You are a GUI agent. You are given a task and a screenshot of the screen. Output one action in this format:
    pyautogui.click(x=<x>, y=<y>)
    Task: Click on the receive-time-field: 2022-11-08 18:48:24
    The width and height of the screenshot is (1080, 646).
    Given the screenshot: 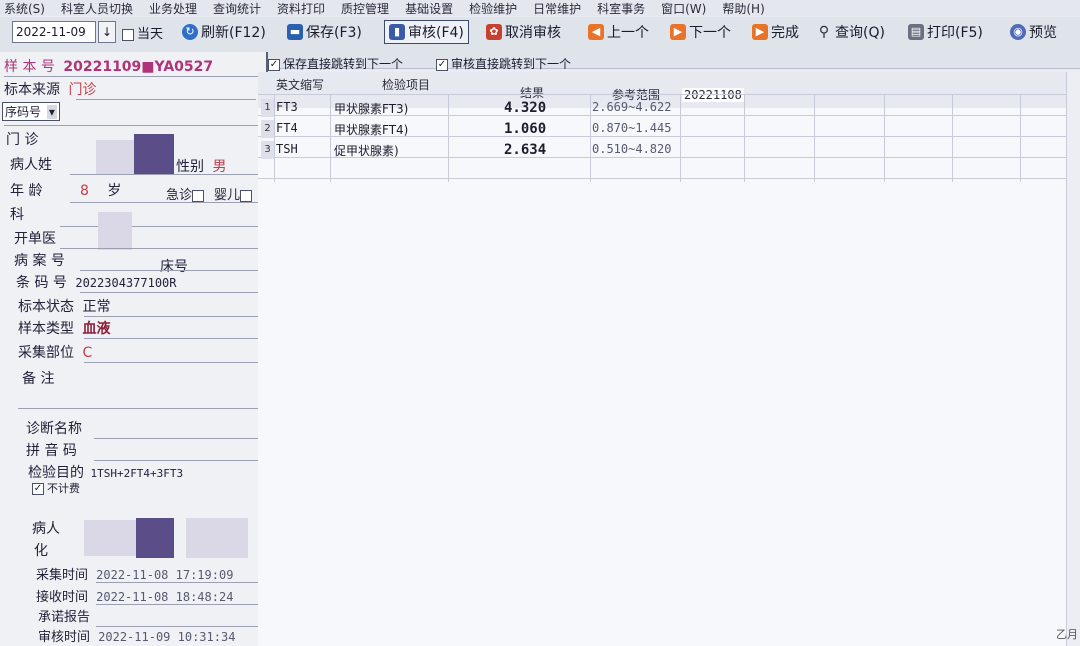 What is the action you would take?
    pyautogui.click(x=164, y=597)
    